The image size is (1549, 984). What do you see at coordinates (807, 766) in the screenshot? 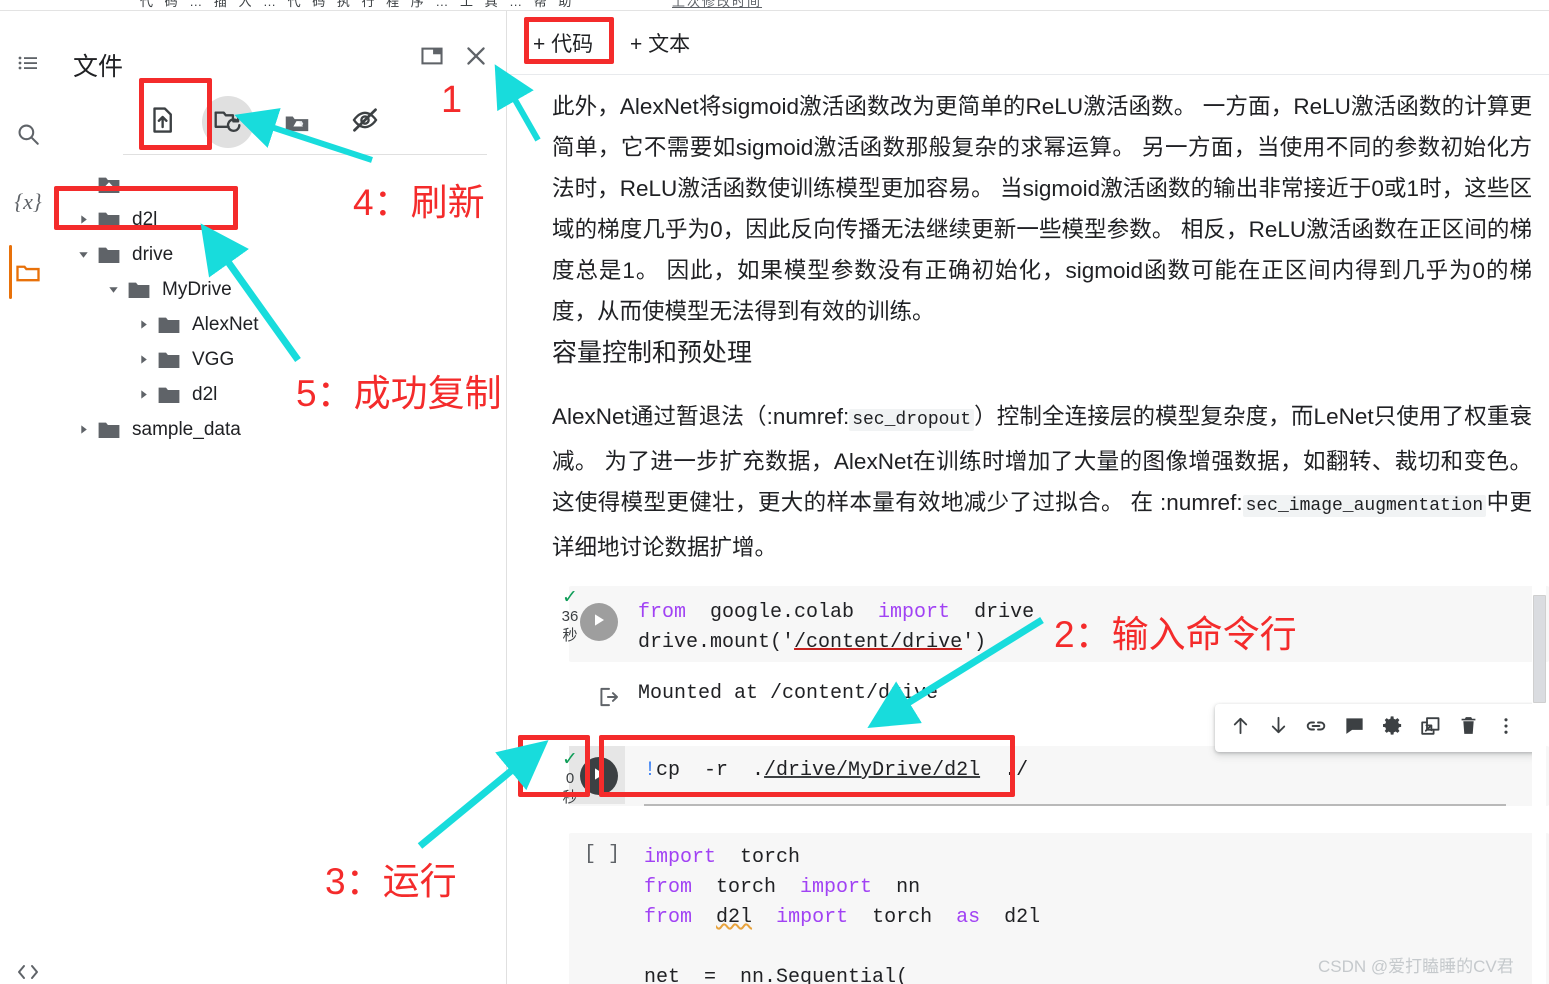
I see `annotation-box-command` at bounding box center [807, 766].